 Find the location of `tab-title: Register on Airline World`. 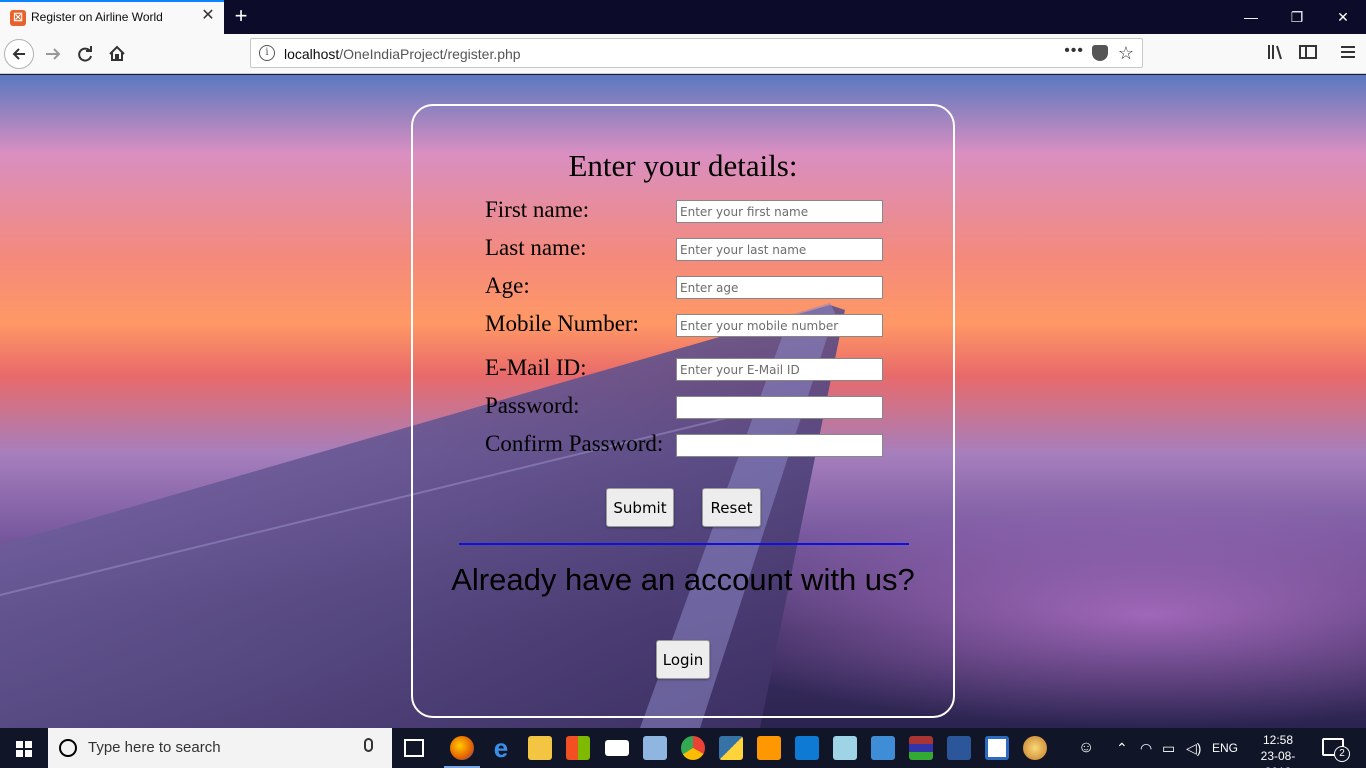

tab-title: Register on Airline World is located at coordinates (97, 17).